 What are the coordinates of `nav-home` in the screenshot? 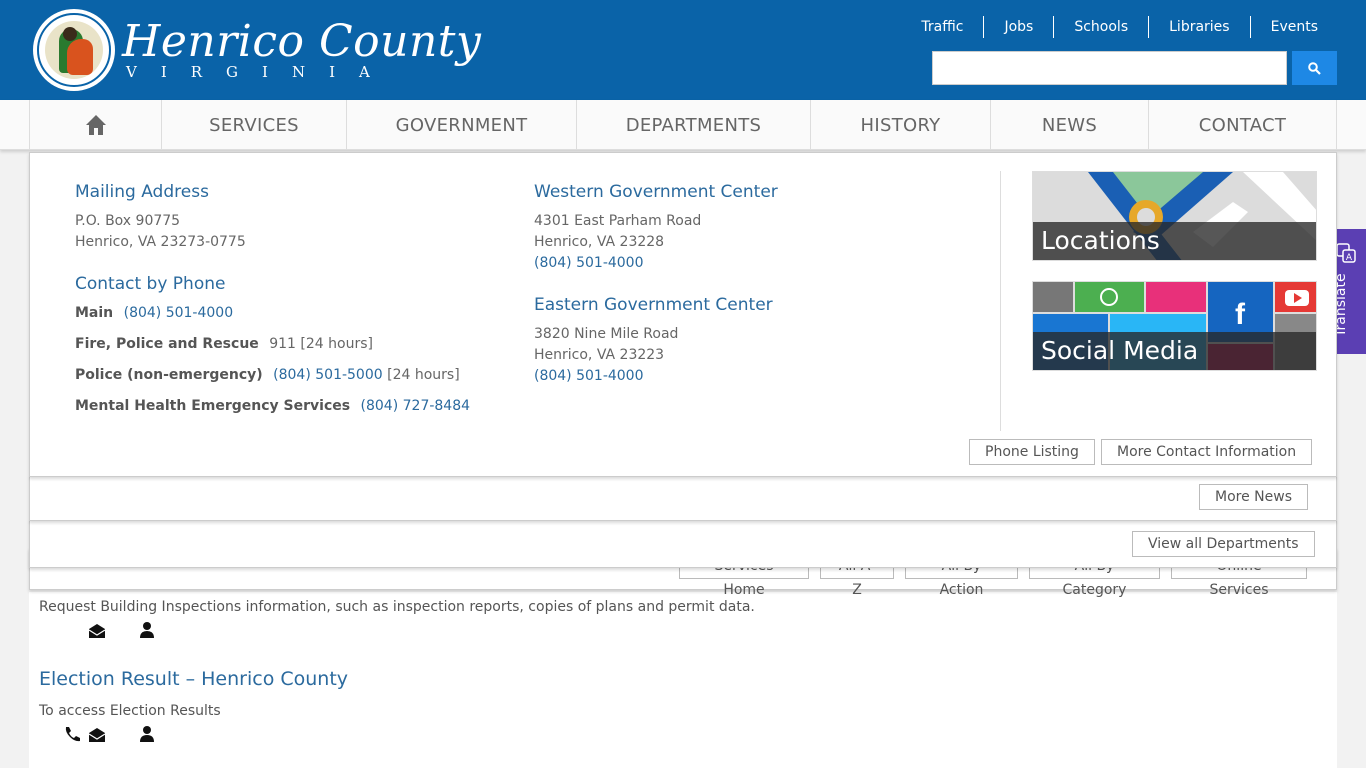 It's located at (96, 125).